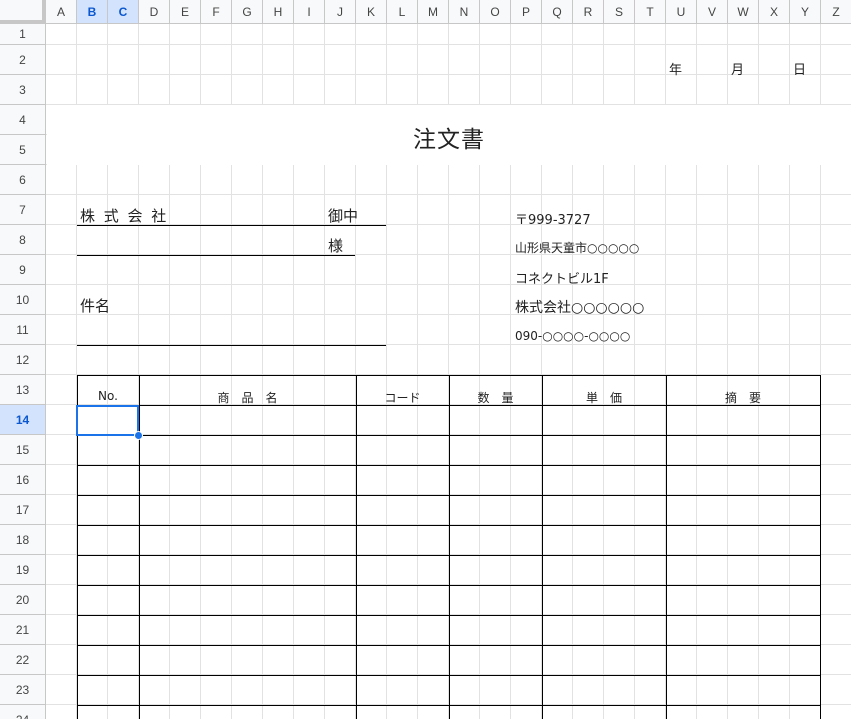 This screenshot has width=851, height=719. Describe the element at coordinates (95, 306) in the screenshot. I see `subject-label: 件名` at that location.